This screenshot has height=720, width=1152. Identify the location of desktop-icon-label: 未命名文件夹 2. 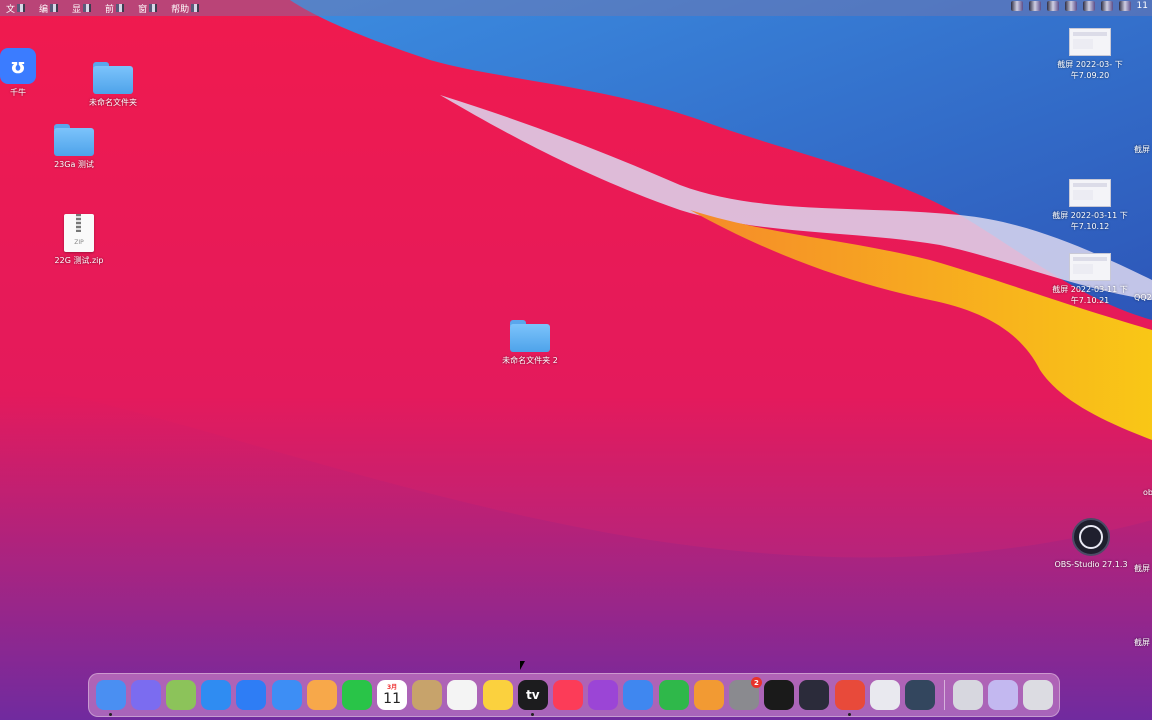
(530, 360).